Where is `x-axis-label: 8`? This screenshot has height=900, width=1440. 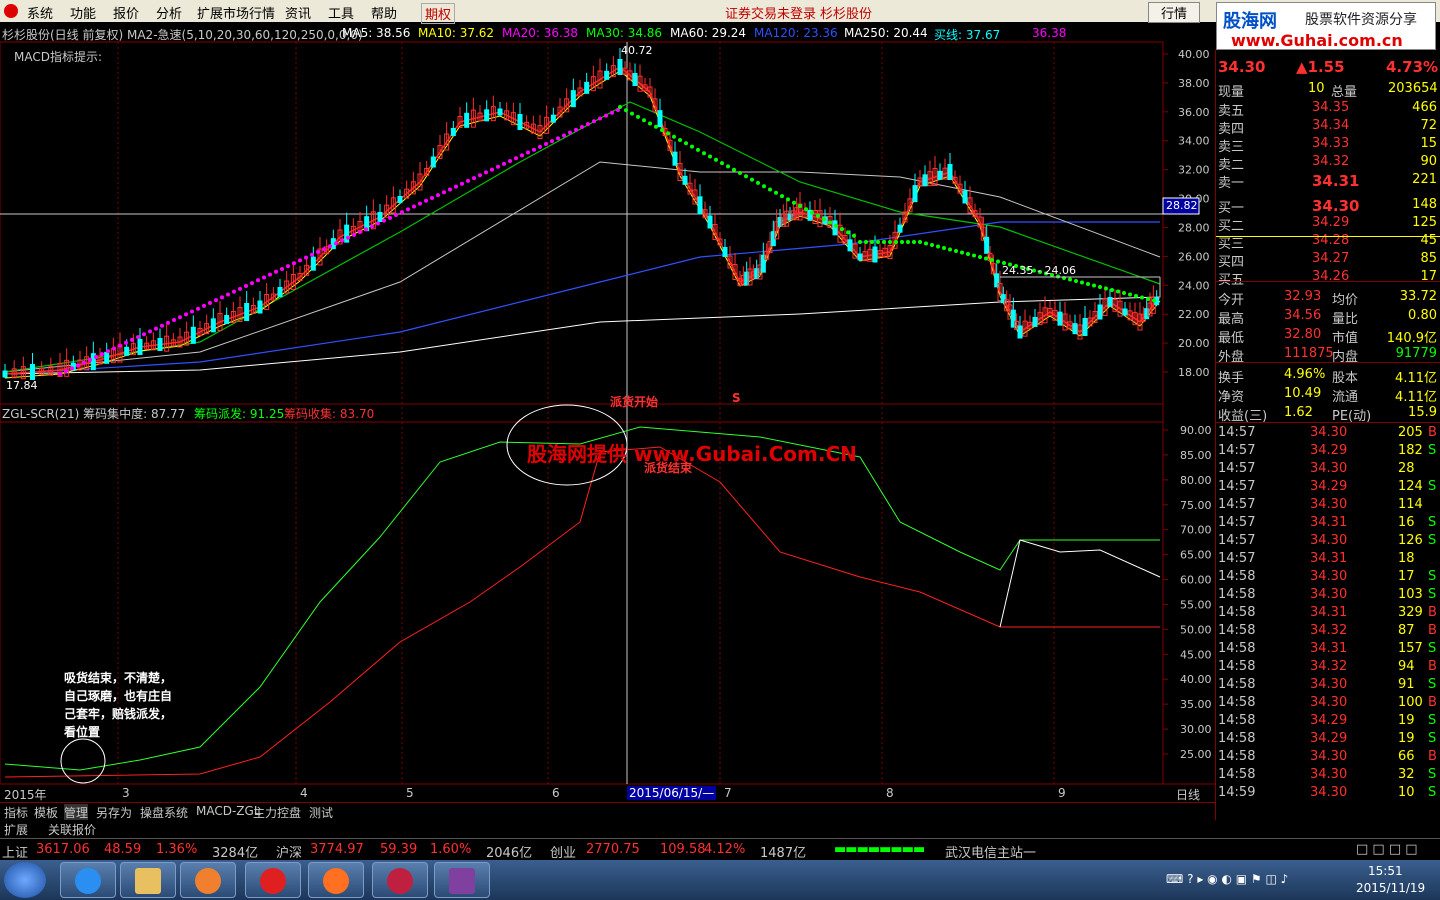 x-axis-label: 8 is located at coordinates (890, 793).